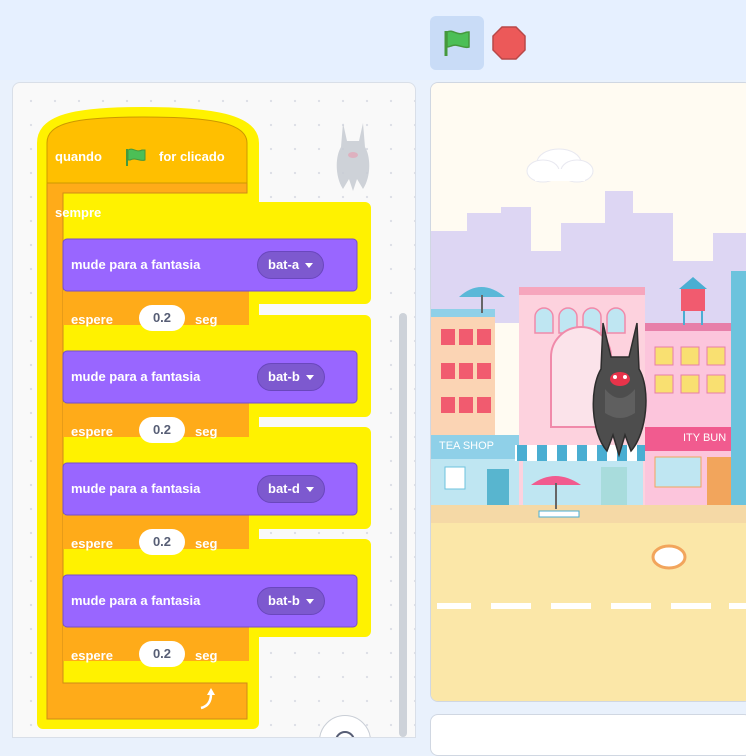 This screenshot has width=746, height=756. I want to click on costume-dropdown: bat-a, so click(291, 265).